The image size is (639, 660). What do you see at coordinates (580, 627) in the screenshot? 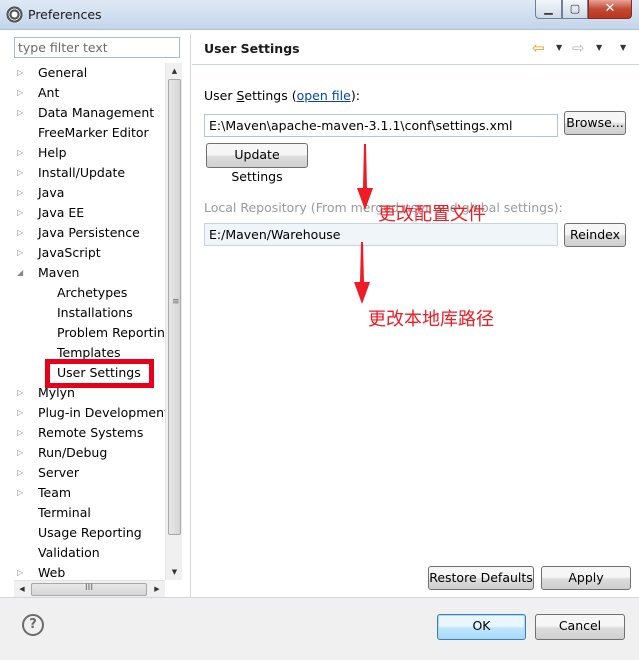
I see `cancel-button: Cancel` at bounding box center [580, 627].